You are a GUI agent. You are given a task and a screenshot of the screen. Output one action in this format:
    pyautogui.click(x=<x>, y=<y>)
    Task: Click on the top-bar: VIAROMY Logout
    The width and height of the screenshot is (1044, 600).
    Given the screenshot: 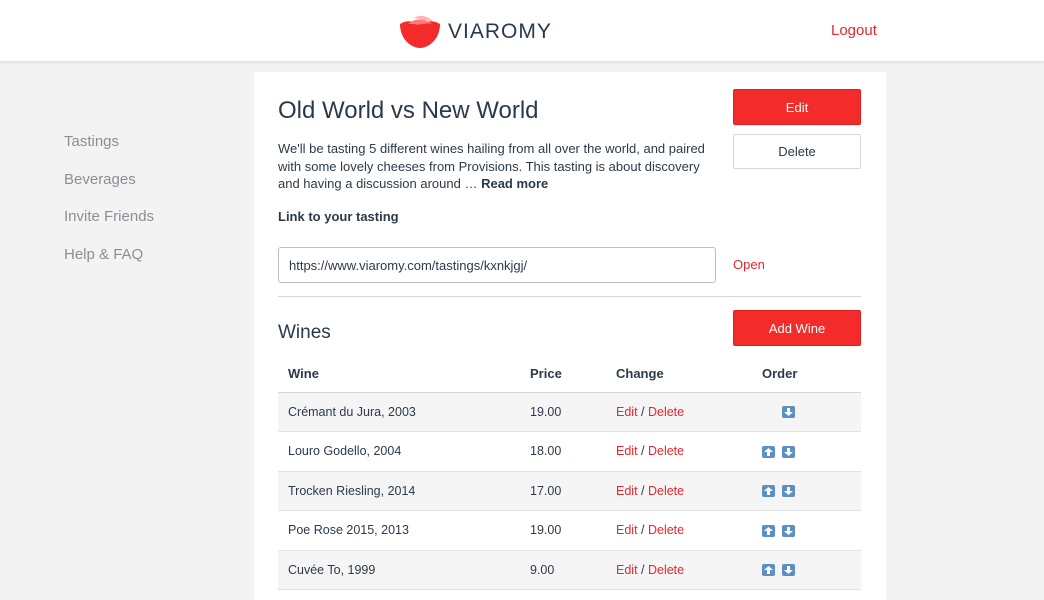 What is the action you would take?
    pyautogui.click(x=522, y=31)
    